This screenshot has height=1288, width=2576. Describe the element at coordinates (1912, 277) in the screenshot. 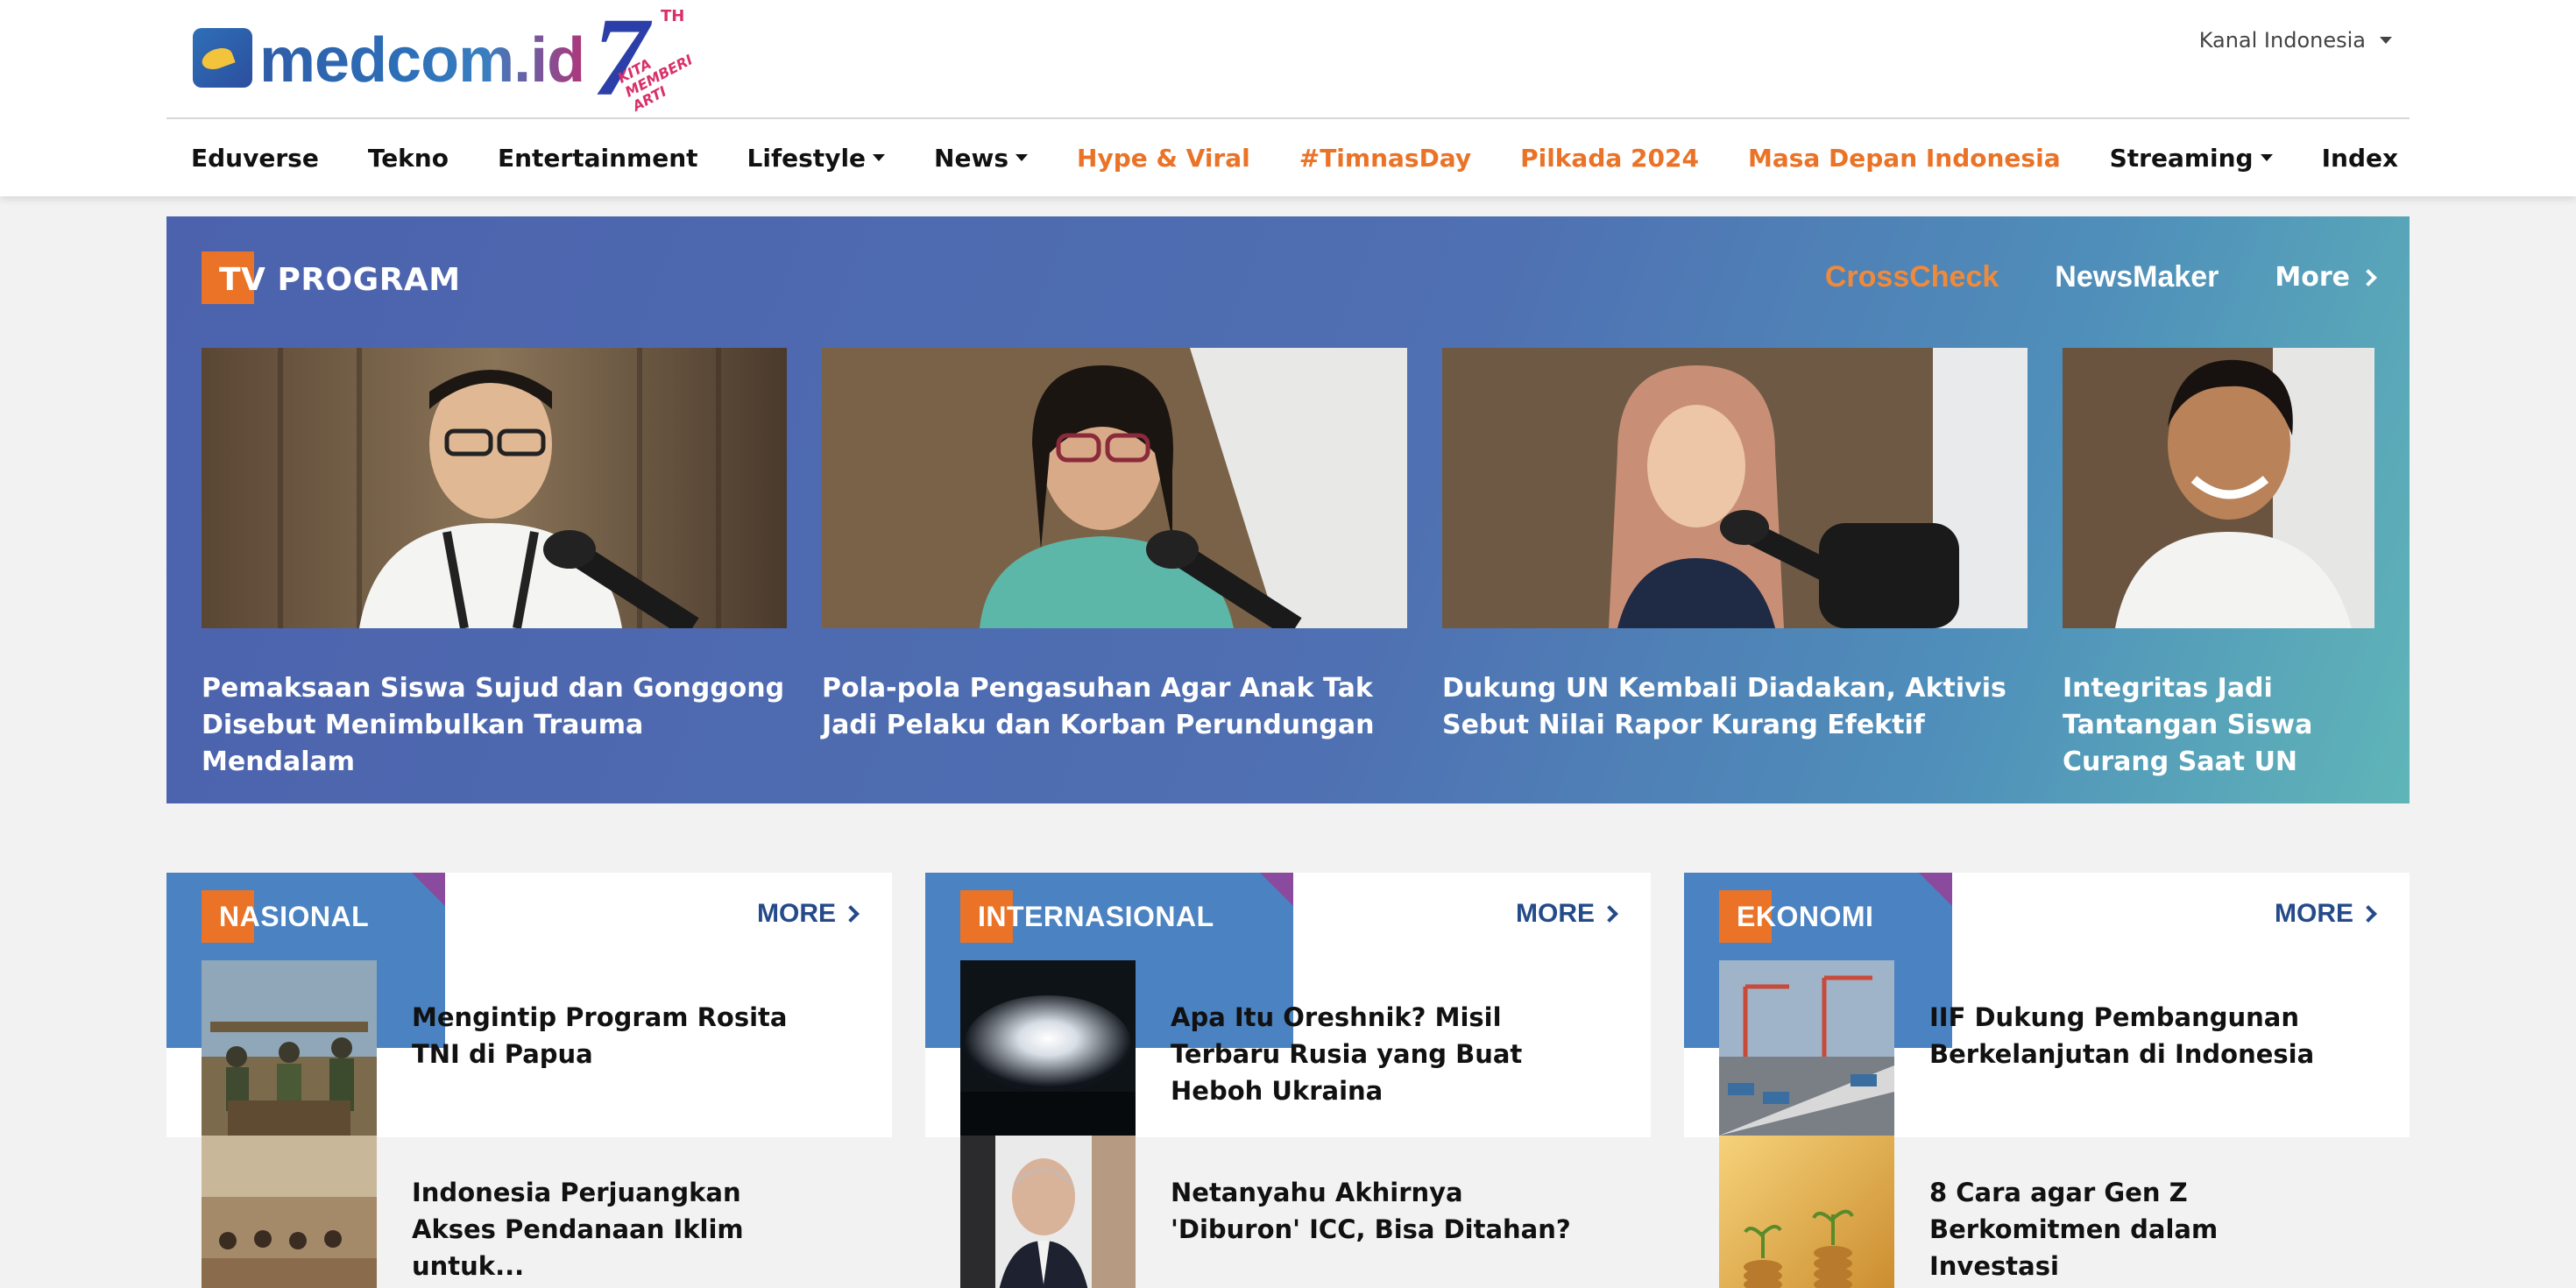

I see `tv-link-crosscheck: CrossCheck` at that location.